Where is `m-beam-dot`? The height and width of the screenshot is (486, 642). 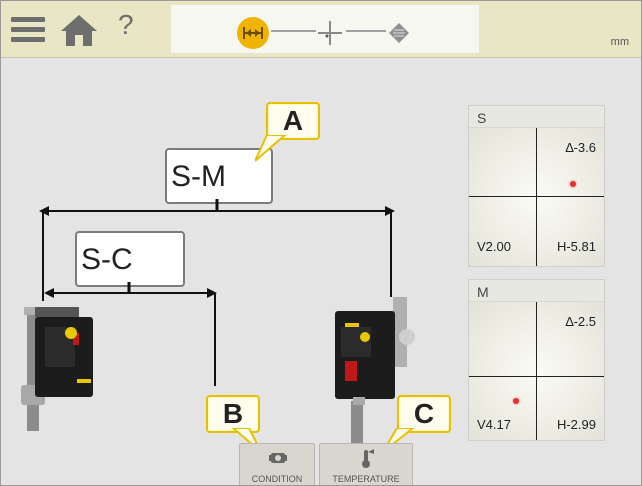 m-beam-dot is located at coordinates (516, 401).